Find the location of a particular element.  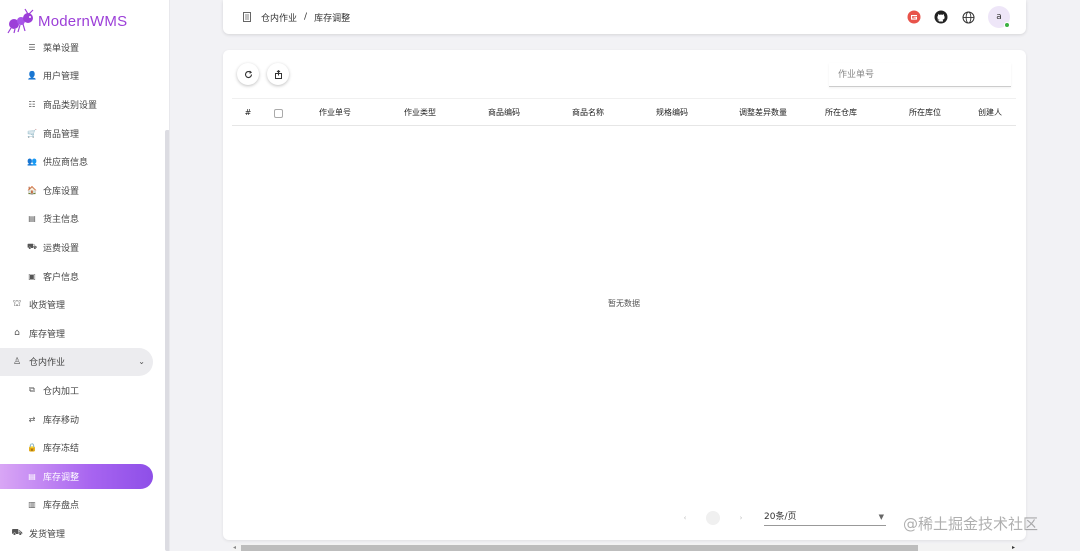

col-qty-diff: 调整差异数量 is located at coordinates (763, 113).